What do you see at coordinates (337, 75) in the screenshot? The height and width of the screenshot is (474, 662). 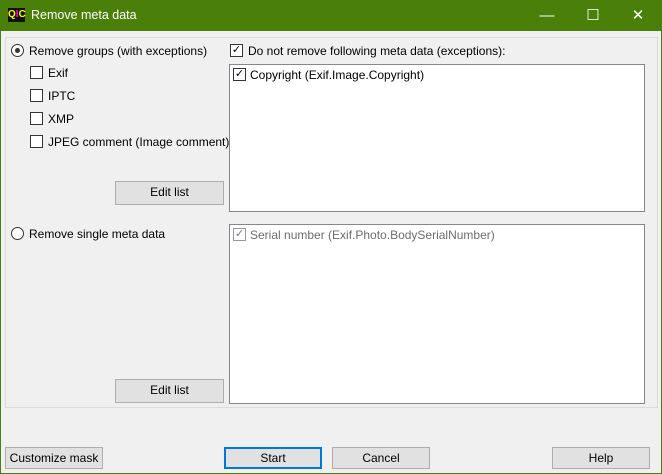 I see `list-item: Copyright (Exif.Image.Copyright)` at bounding box center [337, 75].